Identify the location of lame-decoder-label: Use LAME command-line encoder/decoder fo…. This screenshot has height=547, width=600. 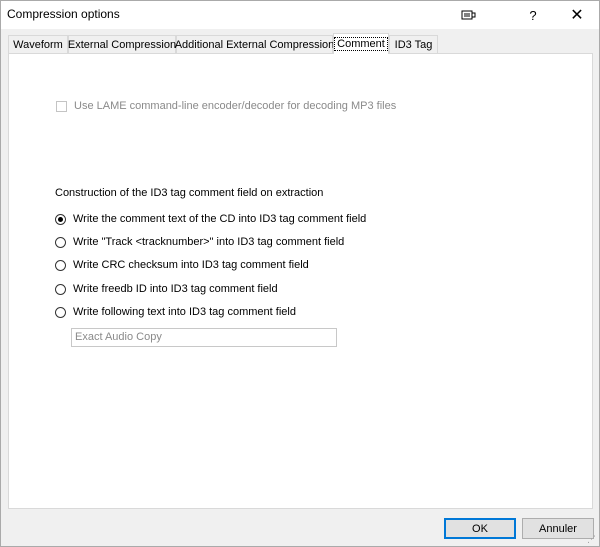
(235, 106).